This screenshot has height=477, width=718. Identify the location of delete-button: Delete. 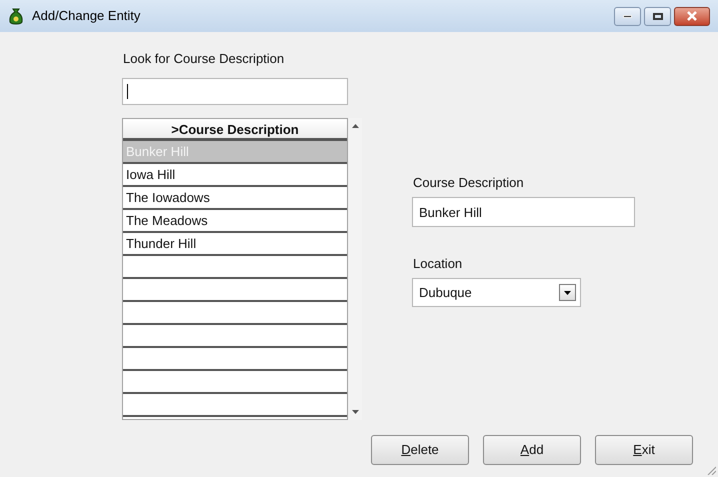
(420, 450).